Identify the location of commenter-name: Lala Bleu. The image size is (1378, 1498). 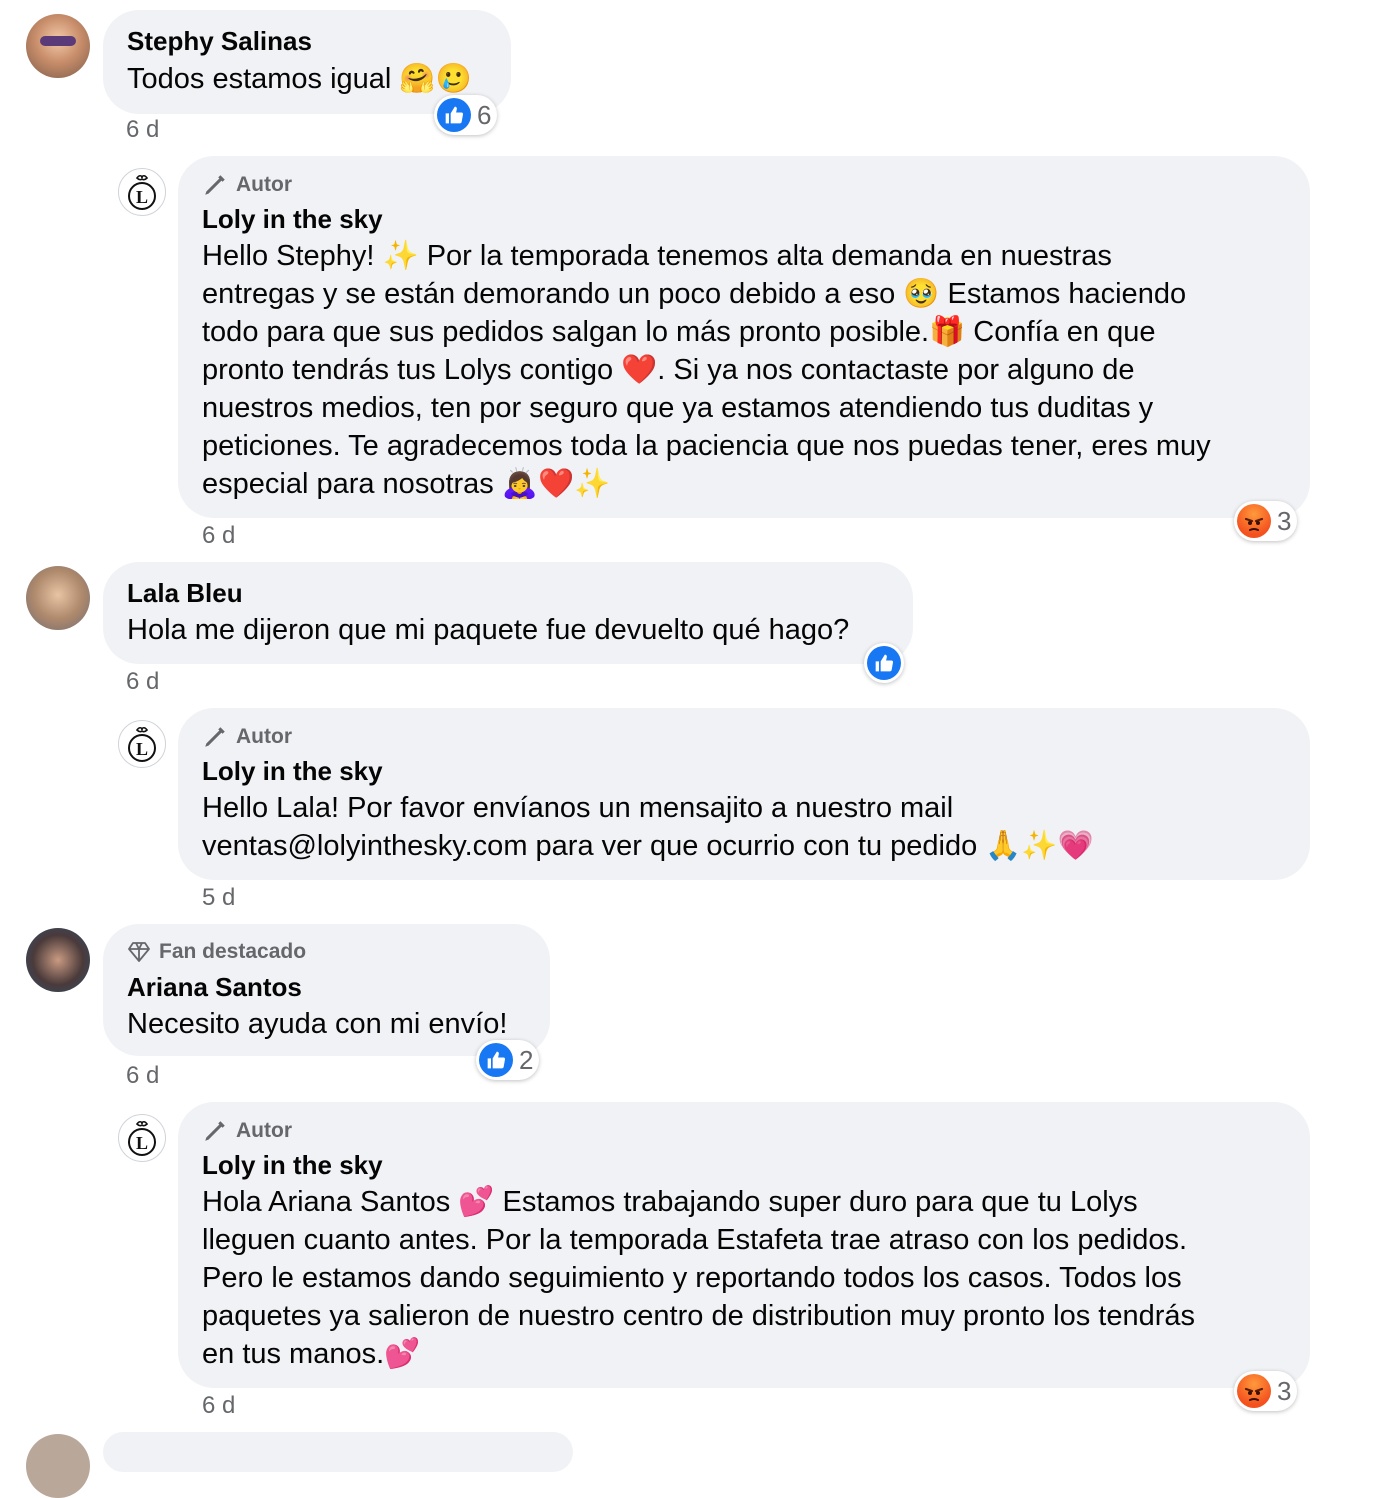
(185, 593).